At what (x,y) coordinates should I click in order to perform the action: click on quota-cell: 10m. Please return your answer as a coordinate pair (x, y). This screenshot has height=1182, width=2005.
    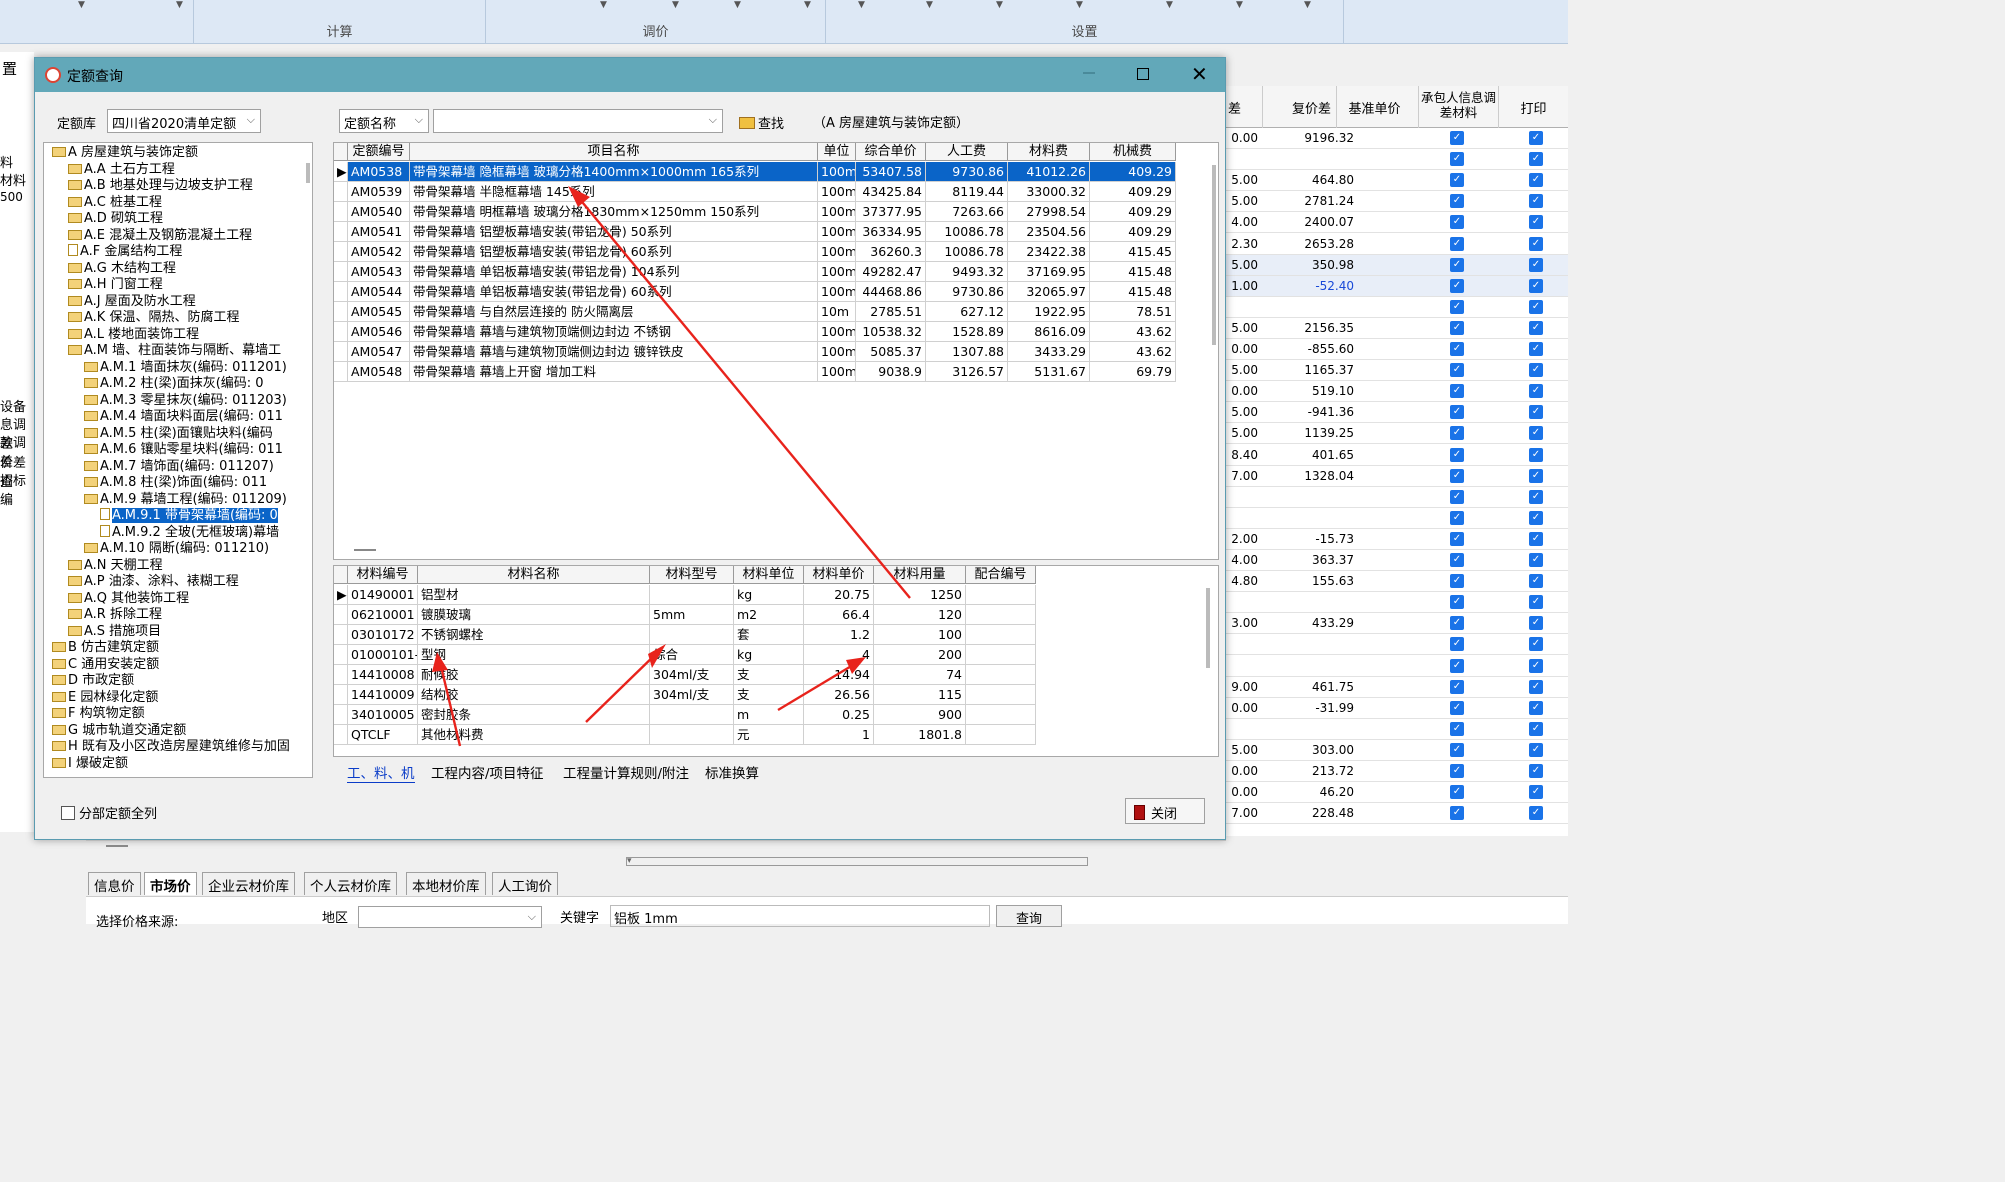
    Looking at the image, I should click on (837, 312).